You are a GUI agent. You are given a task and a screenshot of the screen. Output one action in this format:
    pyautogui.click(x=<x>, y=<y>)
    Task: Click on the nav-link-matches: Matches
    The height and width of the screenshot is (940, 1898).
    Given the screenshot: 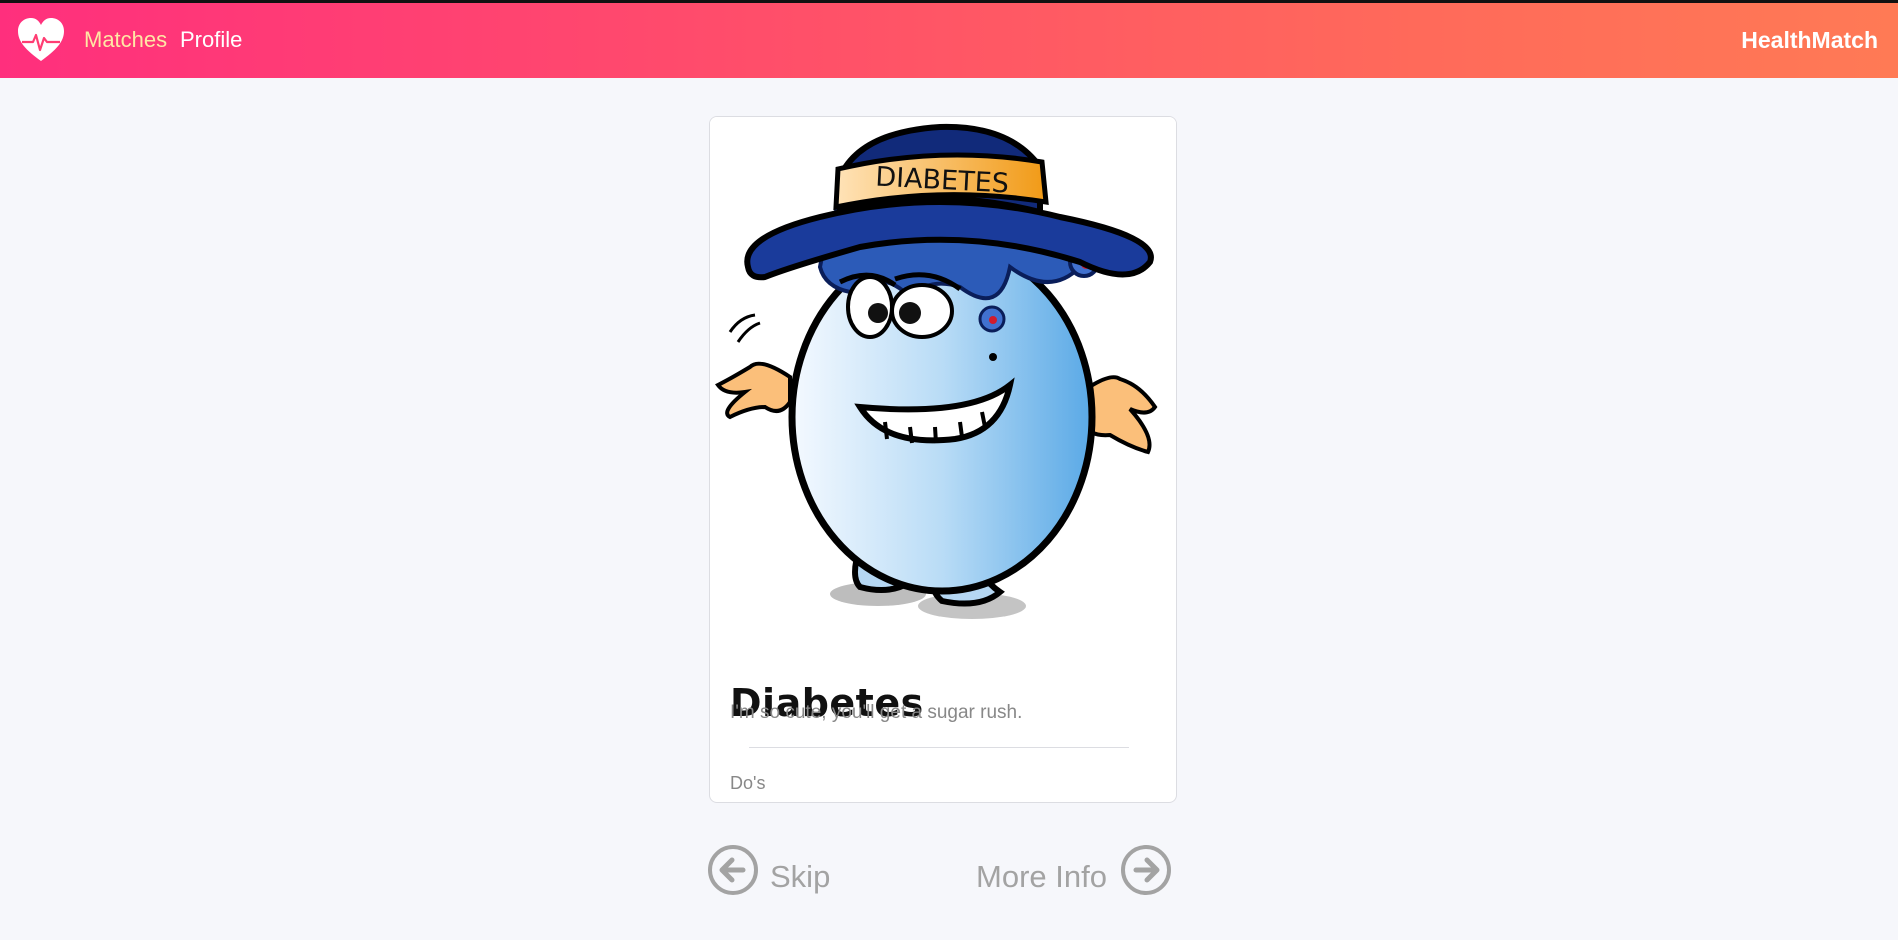 What is the action you would take?
    pyautogui.click(x=125, y=40)
    